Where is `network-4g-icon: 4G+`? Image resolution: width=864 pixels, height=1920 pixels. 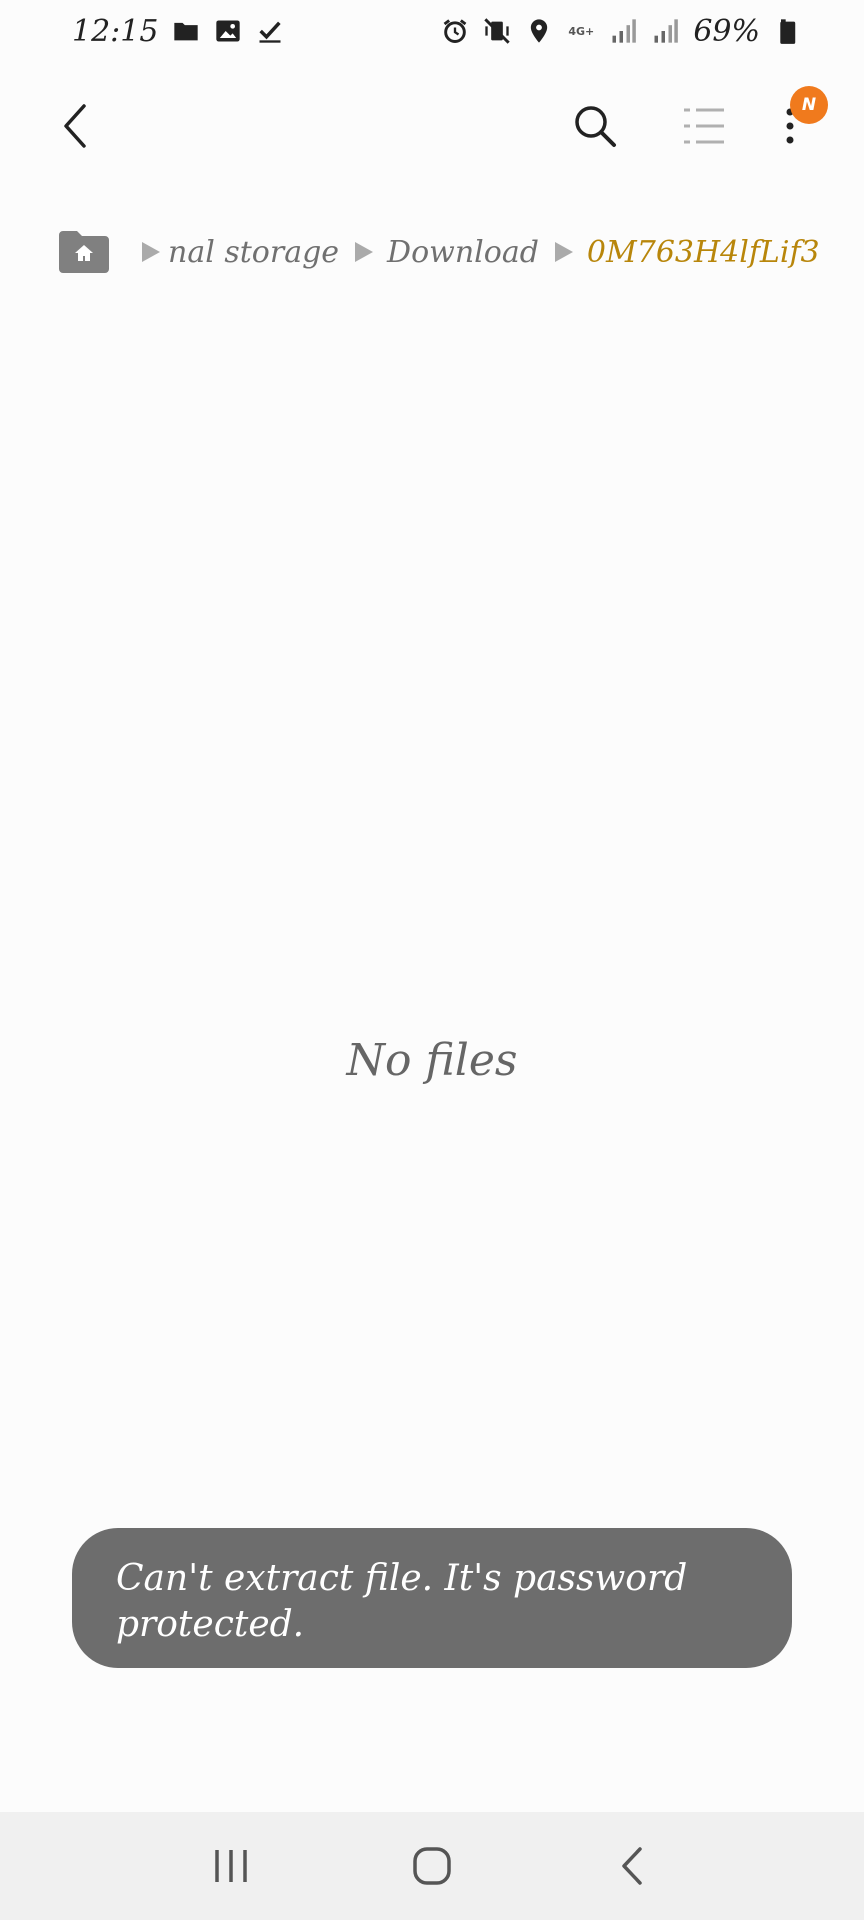 network-4g-icon: 4G+ is located at coordinates (581, 31).